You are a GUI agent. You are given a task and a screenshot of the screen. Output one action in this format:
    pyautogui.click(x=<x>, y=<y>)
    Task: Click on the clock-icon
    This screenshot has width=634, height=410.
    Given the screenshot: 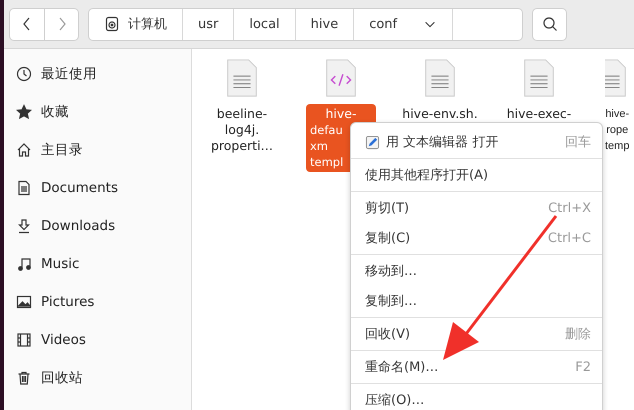 What is the action you would take?
    pyautogui.click(x=24, y=74)
    